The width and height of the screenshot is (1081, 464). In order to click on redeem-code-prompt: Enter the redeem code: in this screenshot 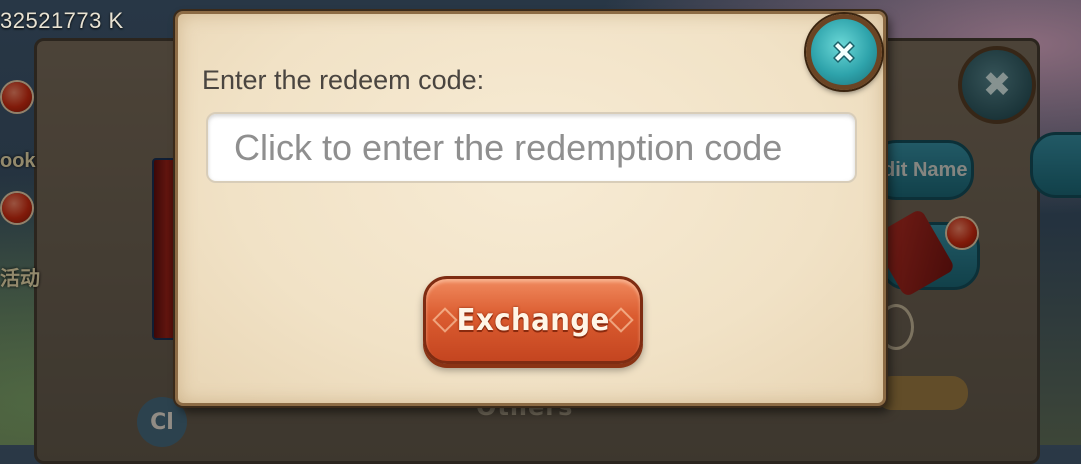, I will do `click(343, 80)`.